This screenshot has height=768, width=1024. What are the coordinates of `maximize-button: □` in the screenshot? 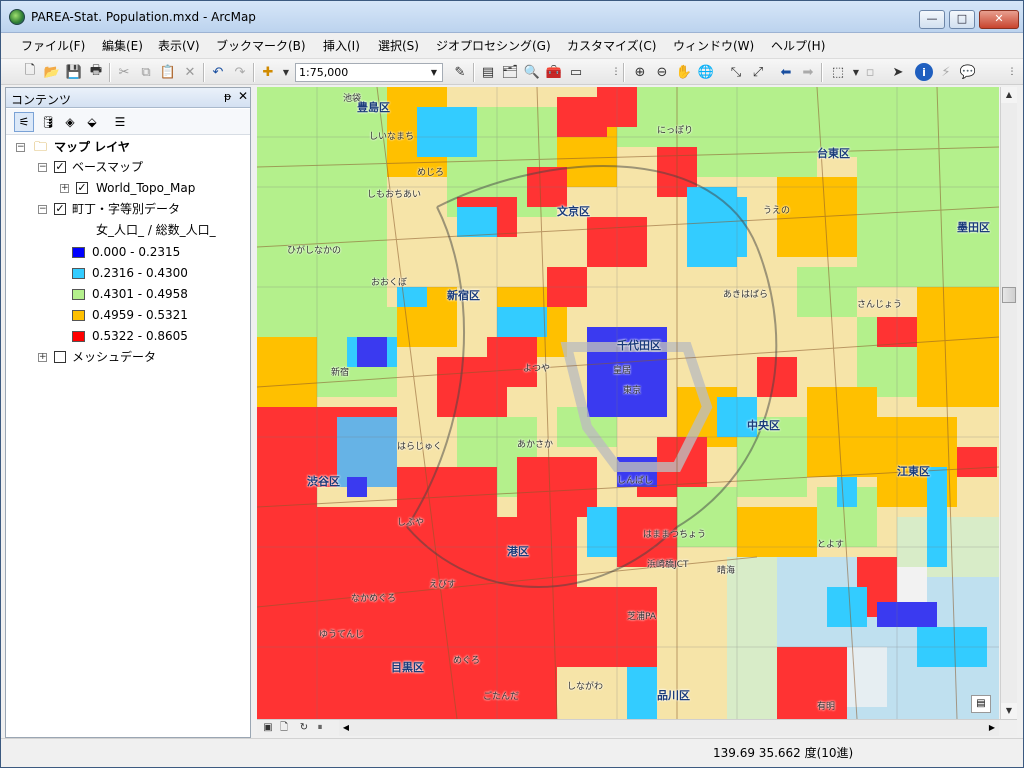 It's located at (962, 19).